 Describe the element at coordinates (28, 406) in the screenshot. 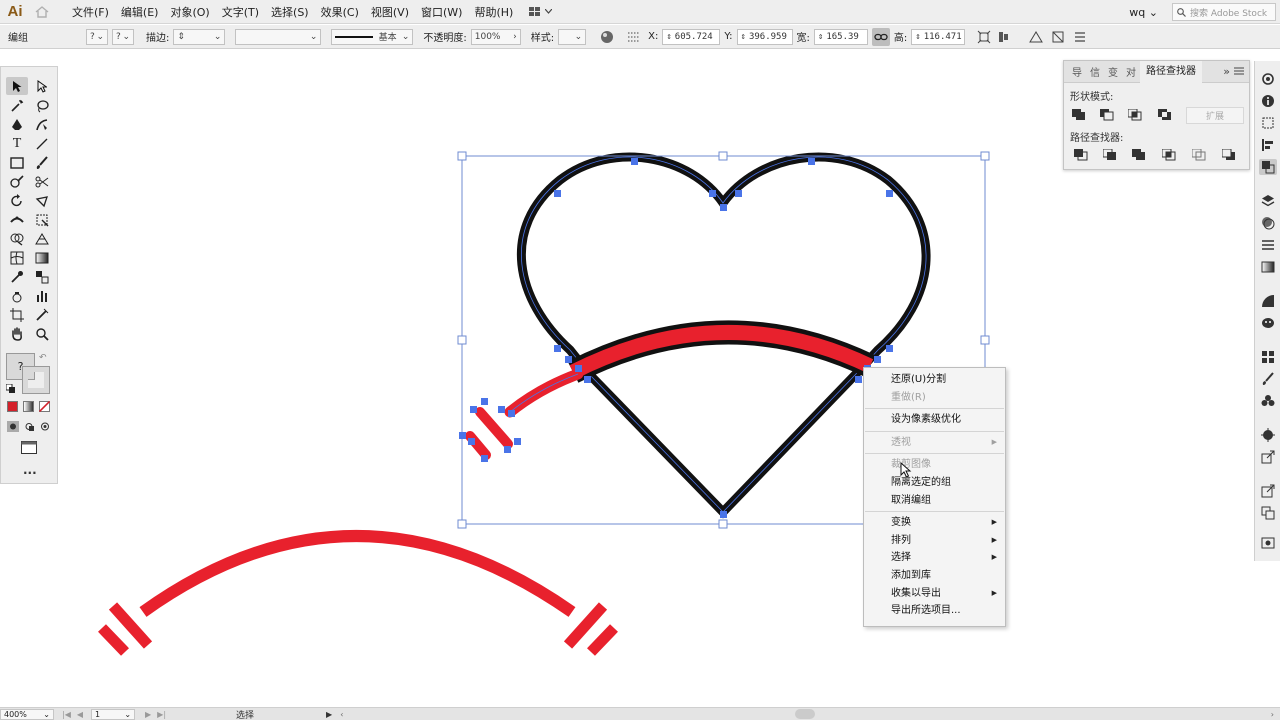

I see `gradient-mode-icon` at that location.